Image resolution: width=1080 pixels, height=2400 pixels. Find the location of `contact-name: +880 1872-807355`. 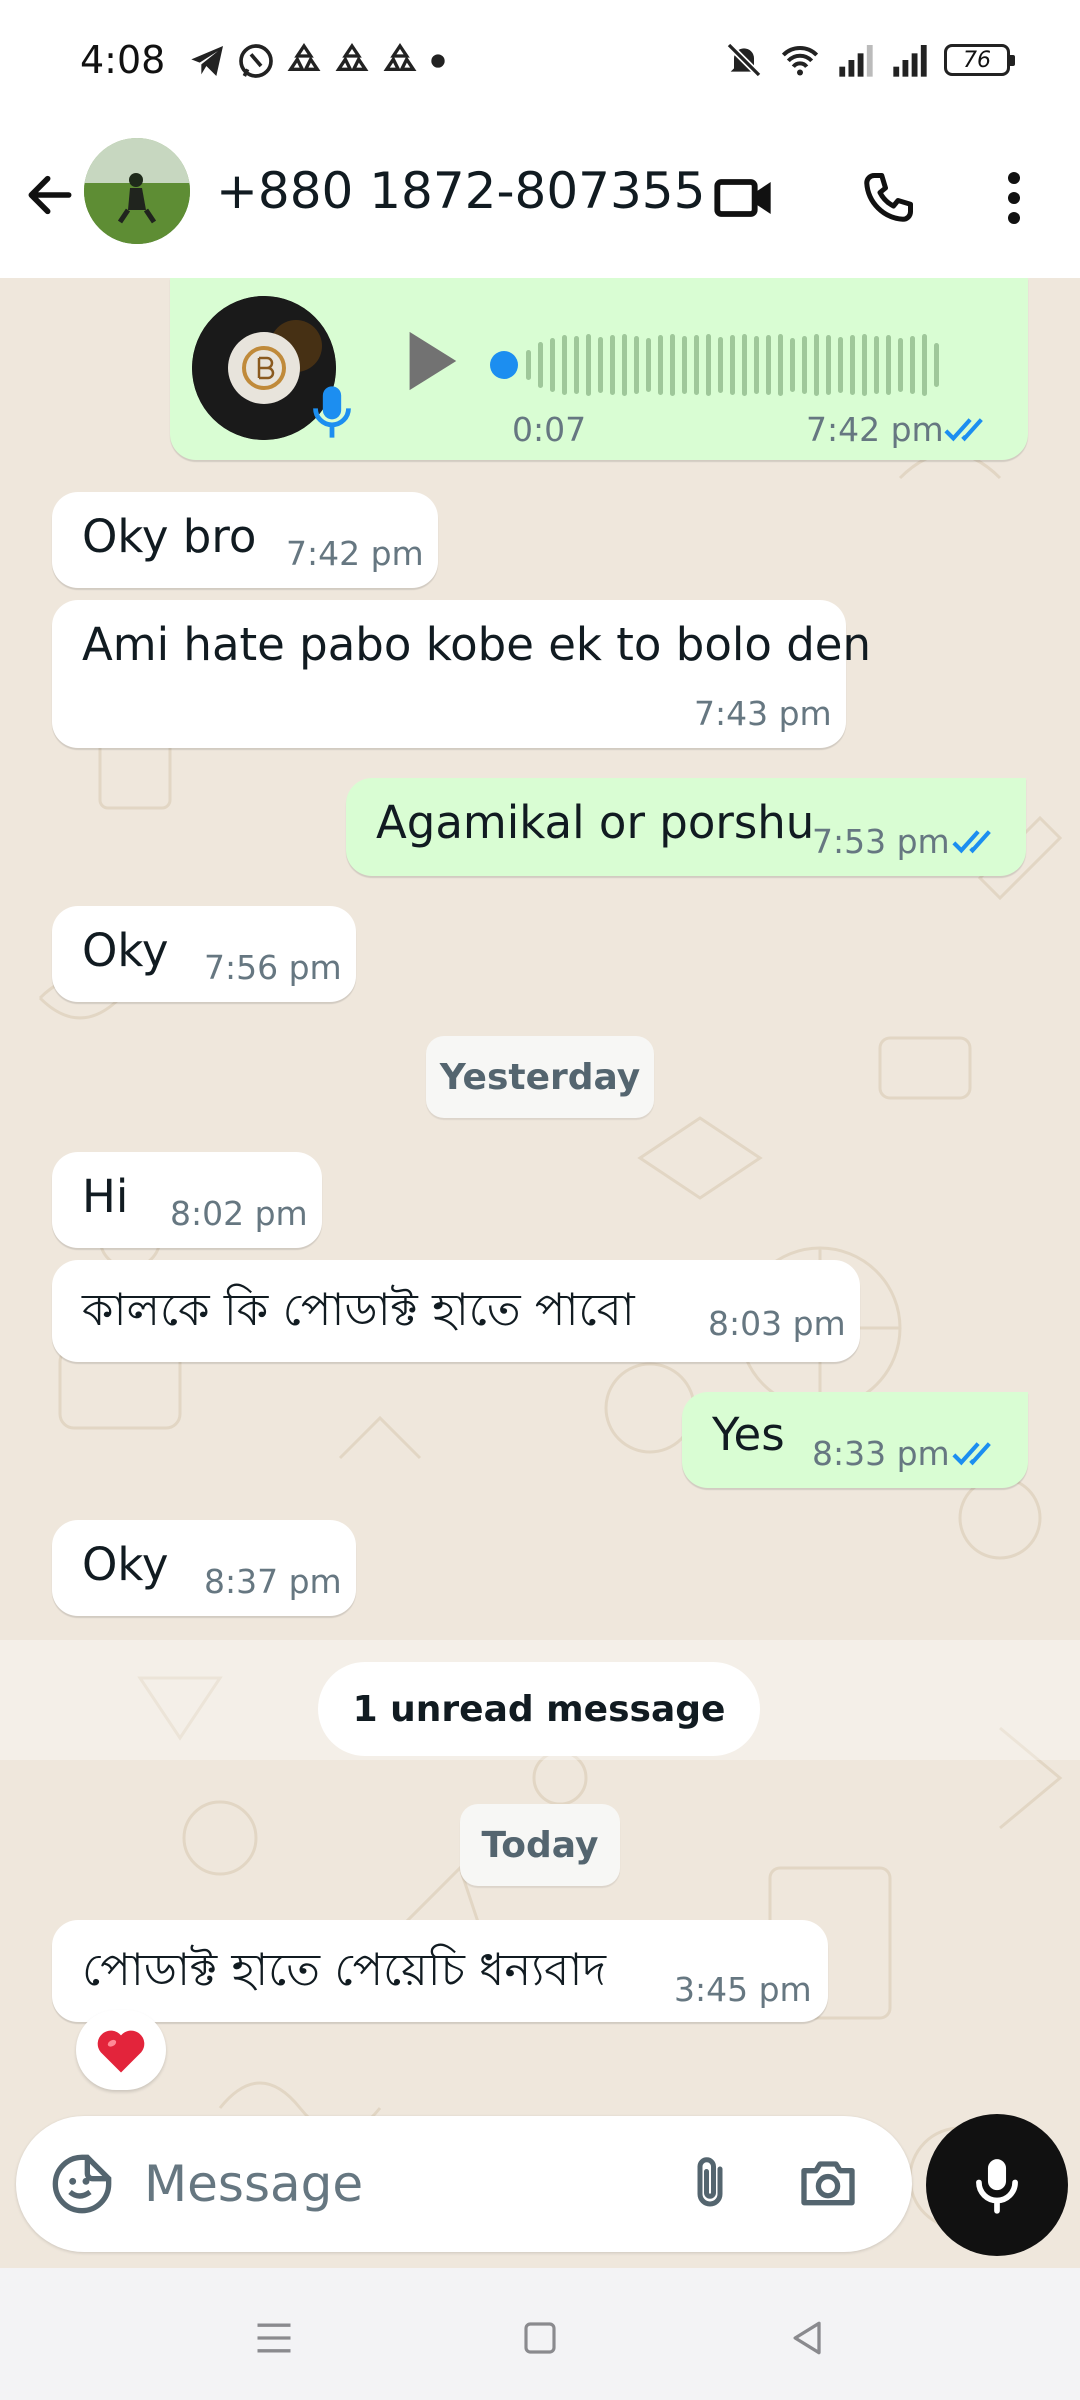

contact-name: +880 1872-807355 is located at coordinates (460, 191).